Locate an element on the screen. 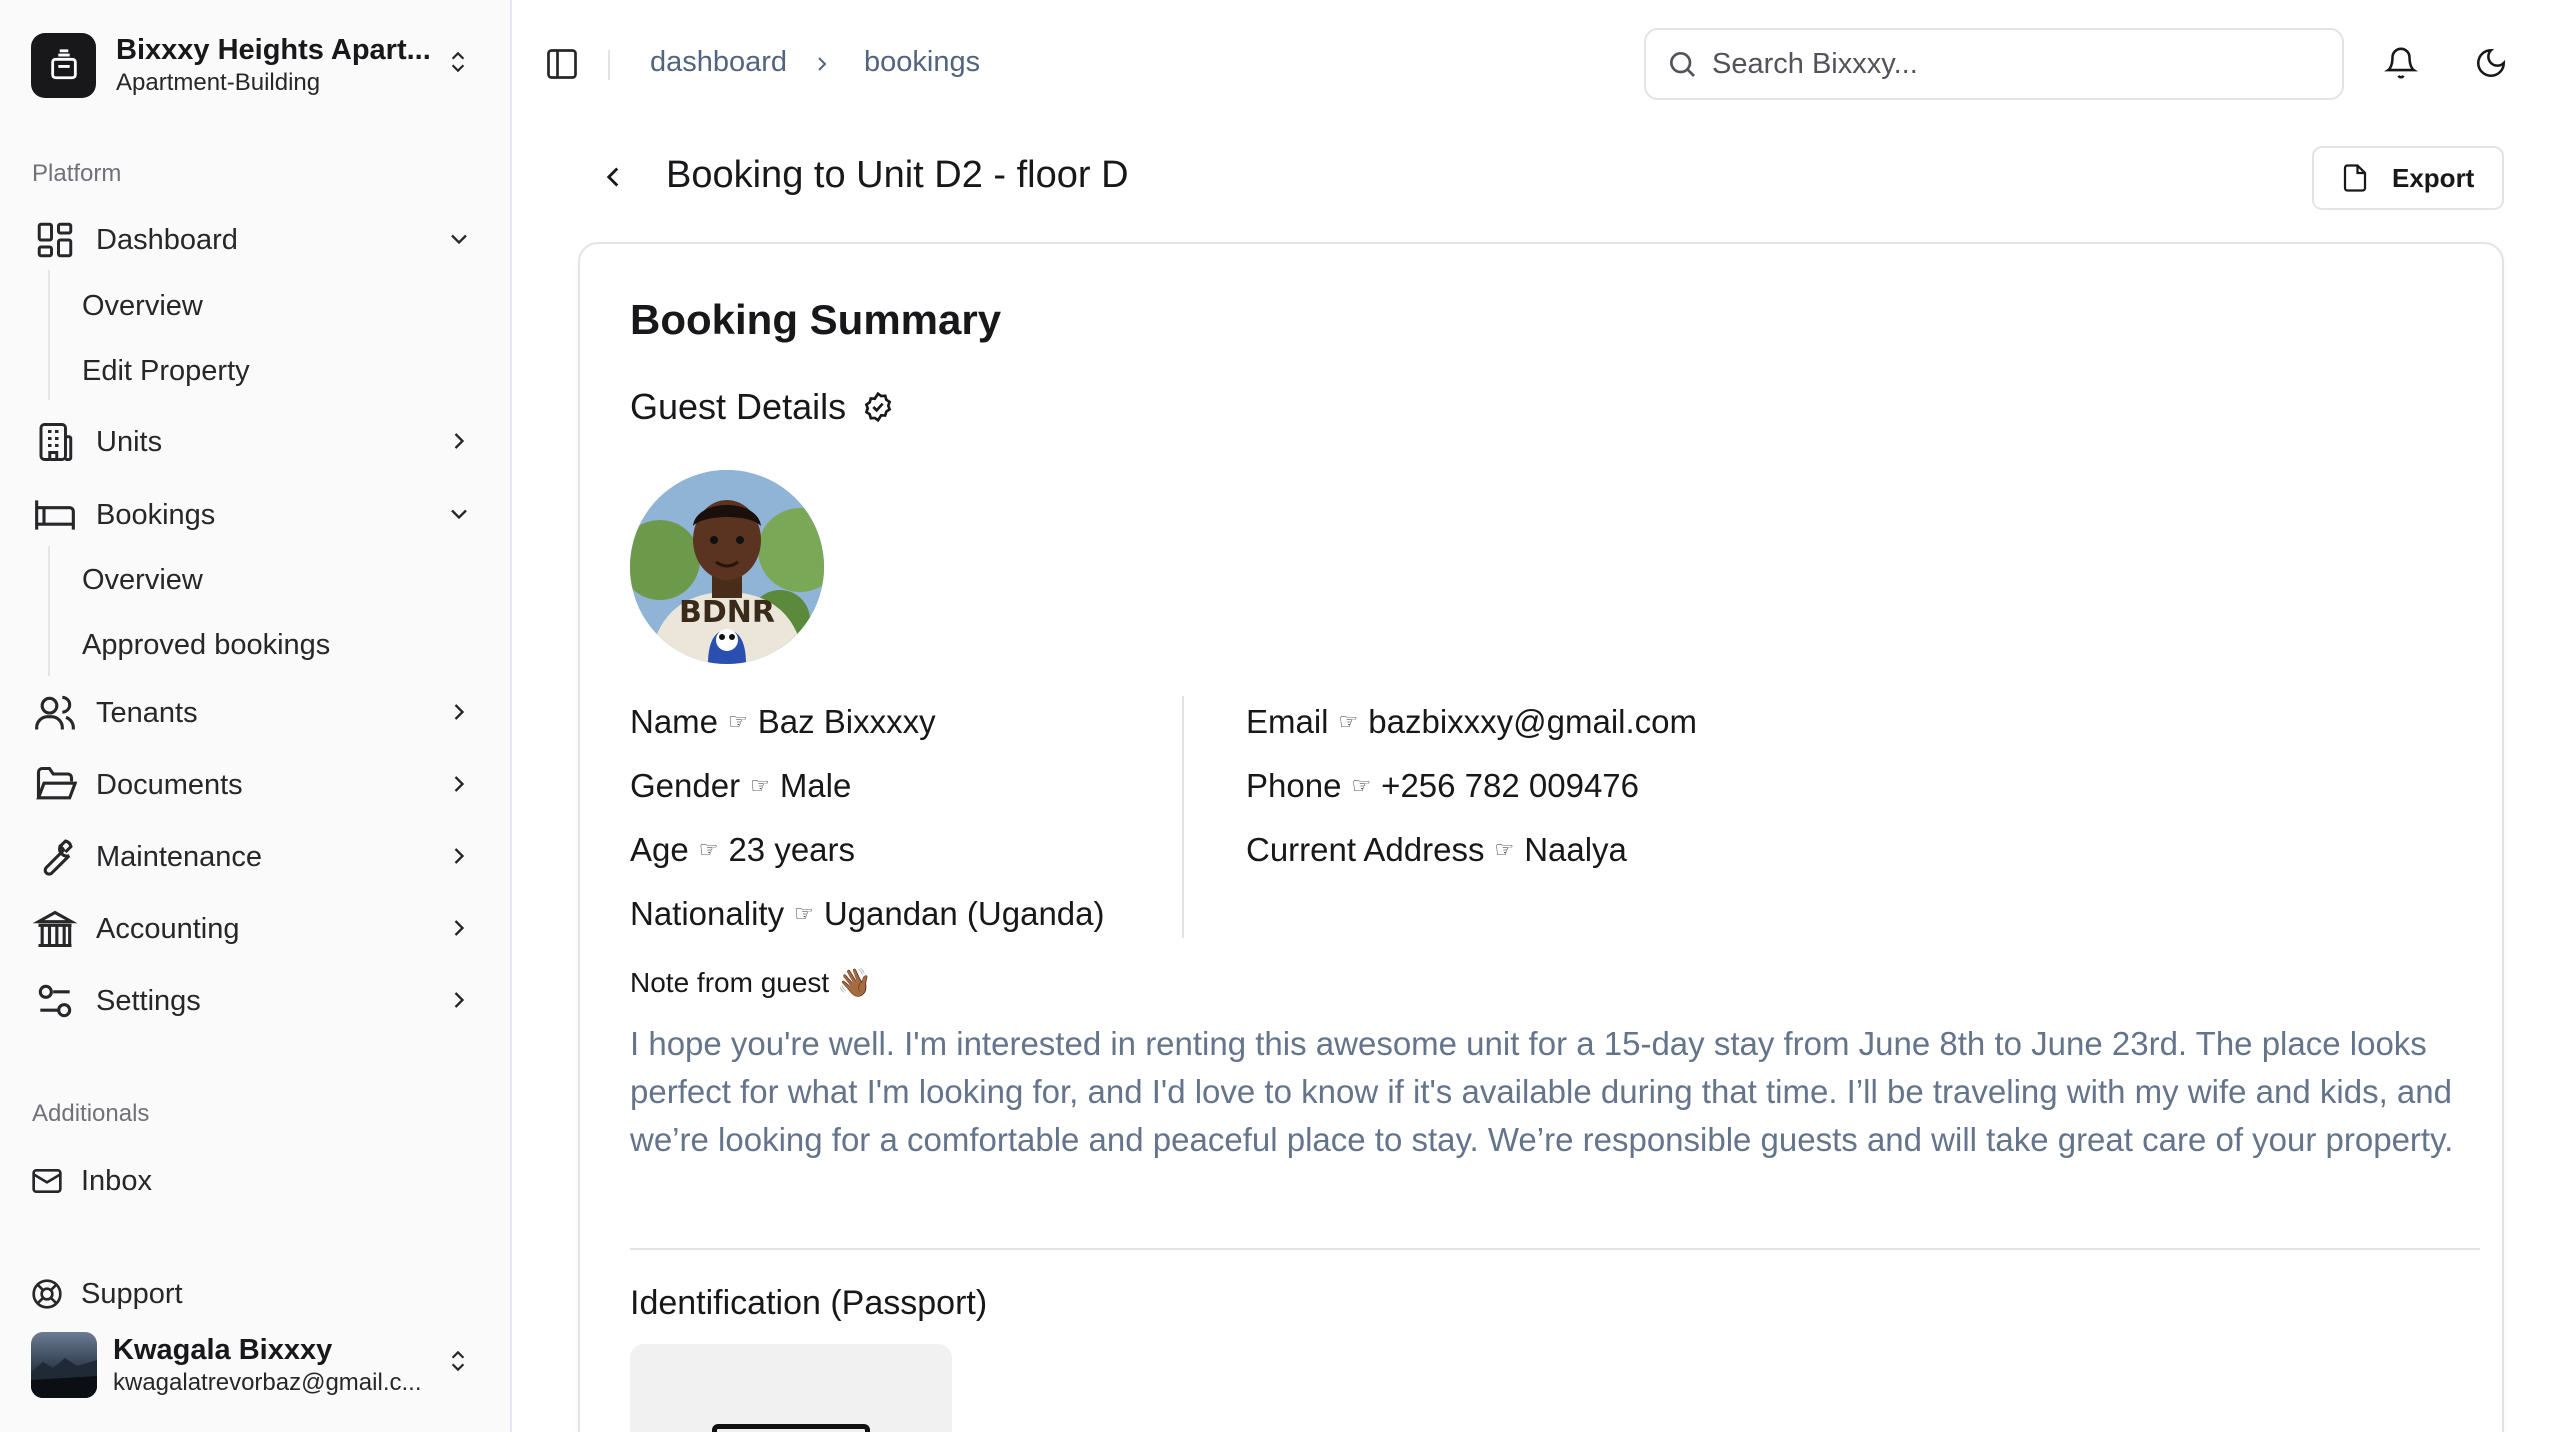 This screenshot has width=2560, height=1432. page-title: Booking to Unit D2 - floor D is located at coordinates (897, 175).